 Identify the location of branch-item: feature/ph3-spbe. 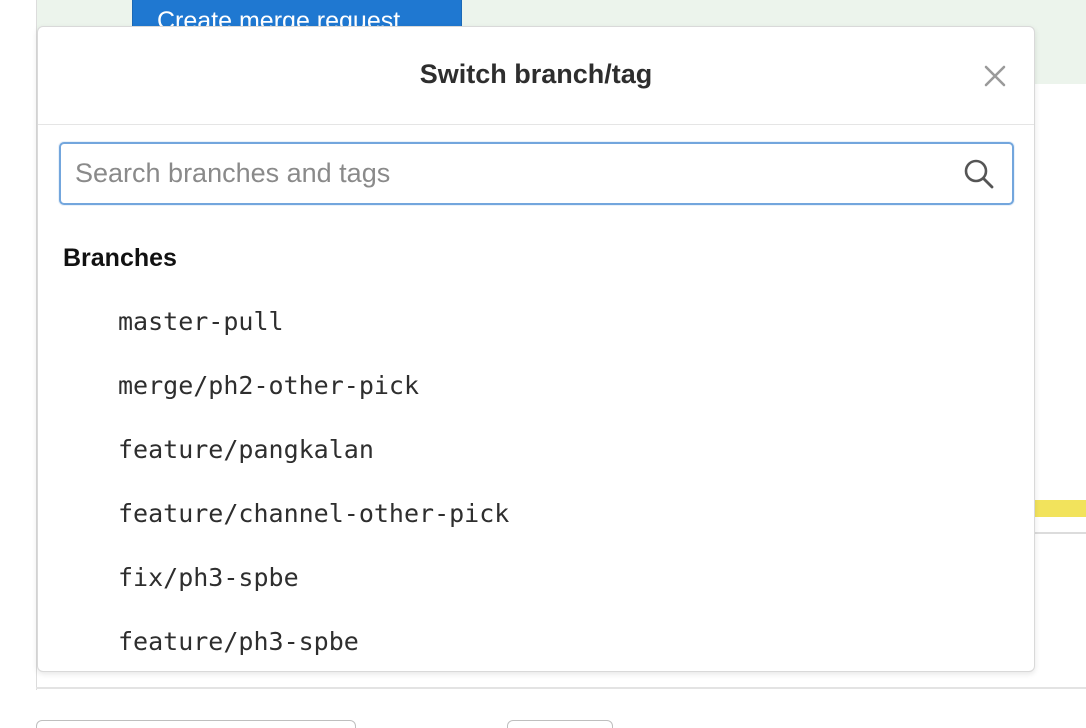
(536, 644).